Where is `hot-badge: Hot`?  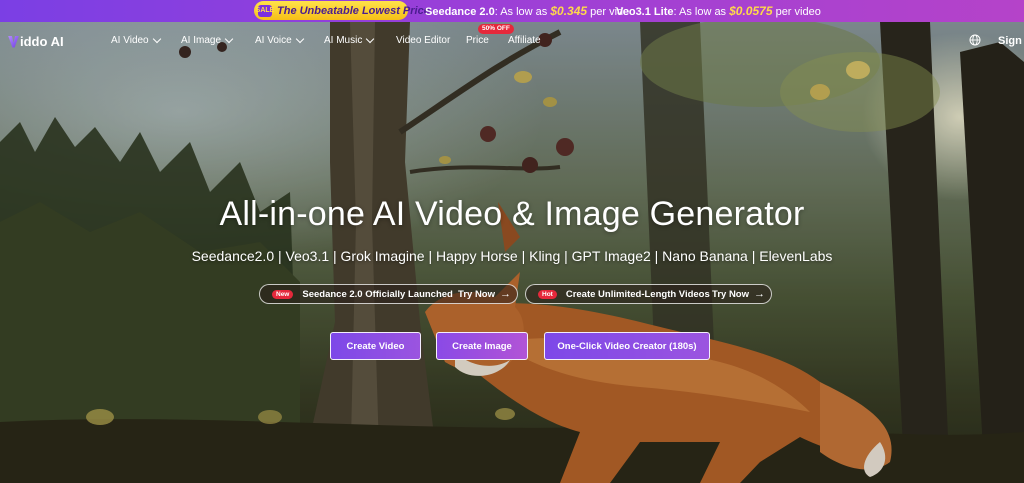 hot-badge: Hot is located at coordinates (547, 294).